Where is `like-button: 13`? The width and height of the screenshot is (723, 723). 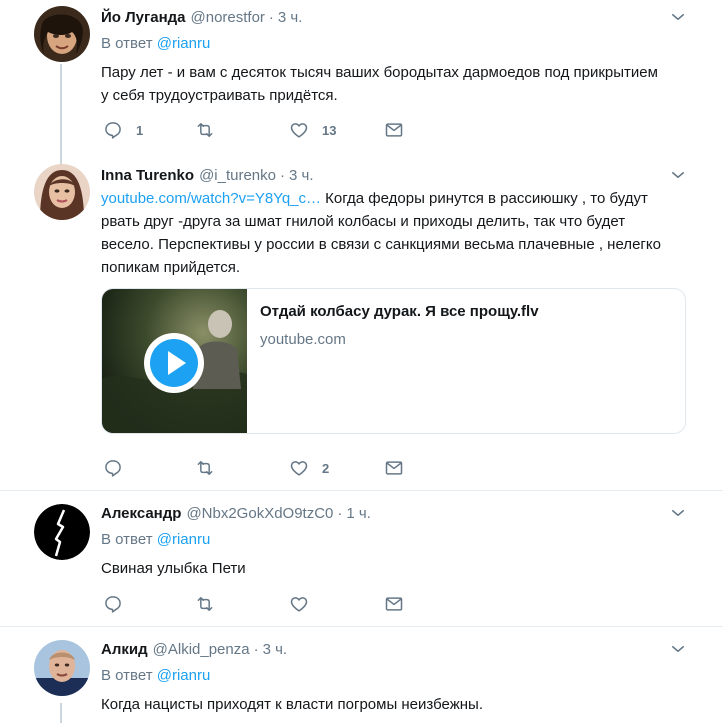 like-button: 13 is located at coordinates (312, 130).